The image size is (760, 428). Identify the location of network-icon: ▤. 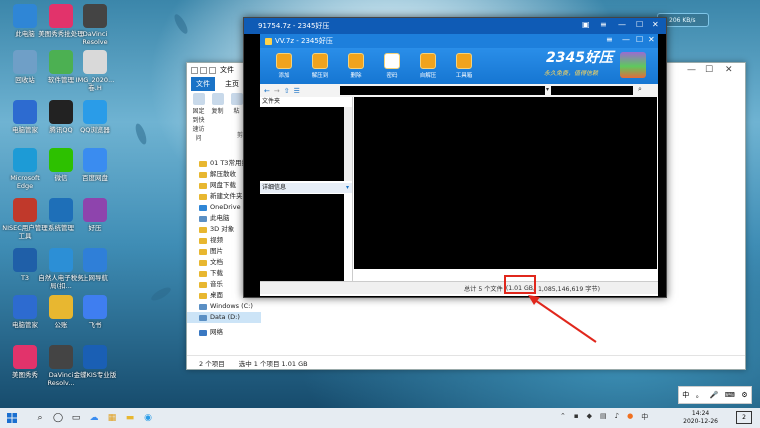
(603, 417).